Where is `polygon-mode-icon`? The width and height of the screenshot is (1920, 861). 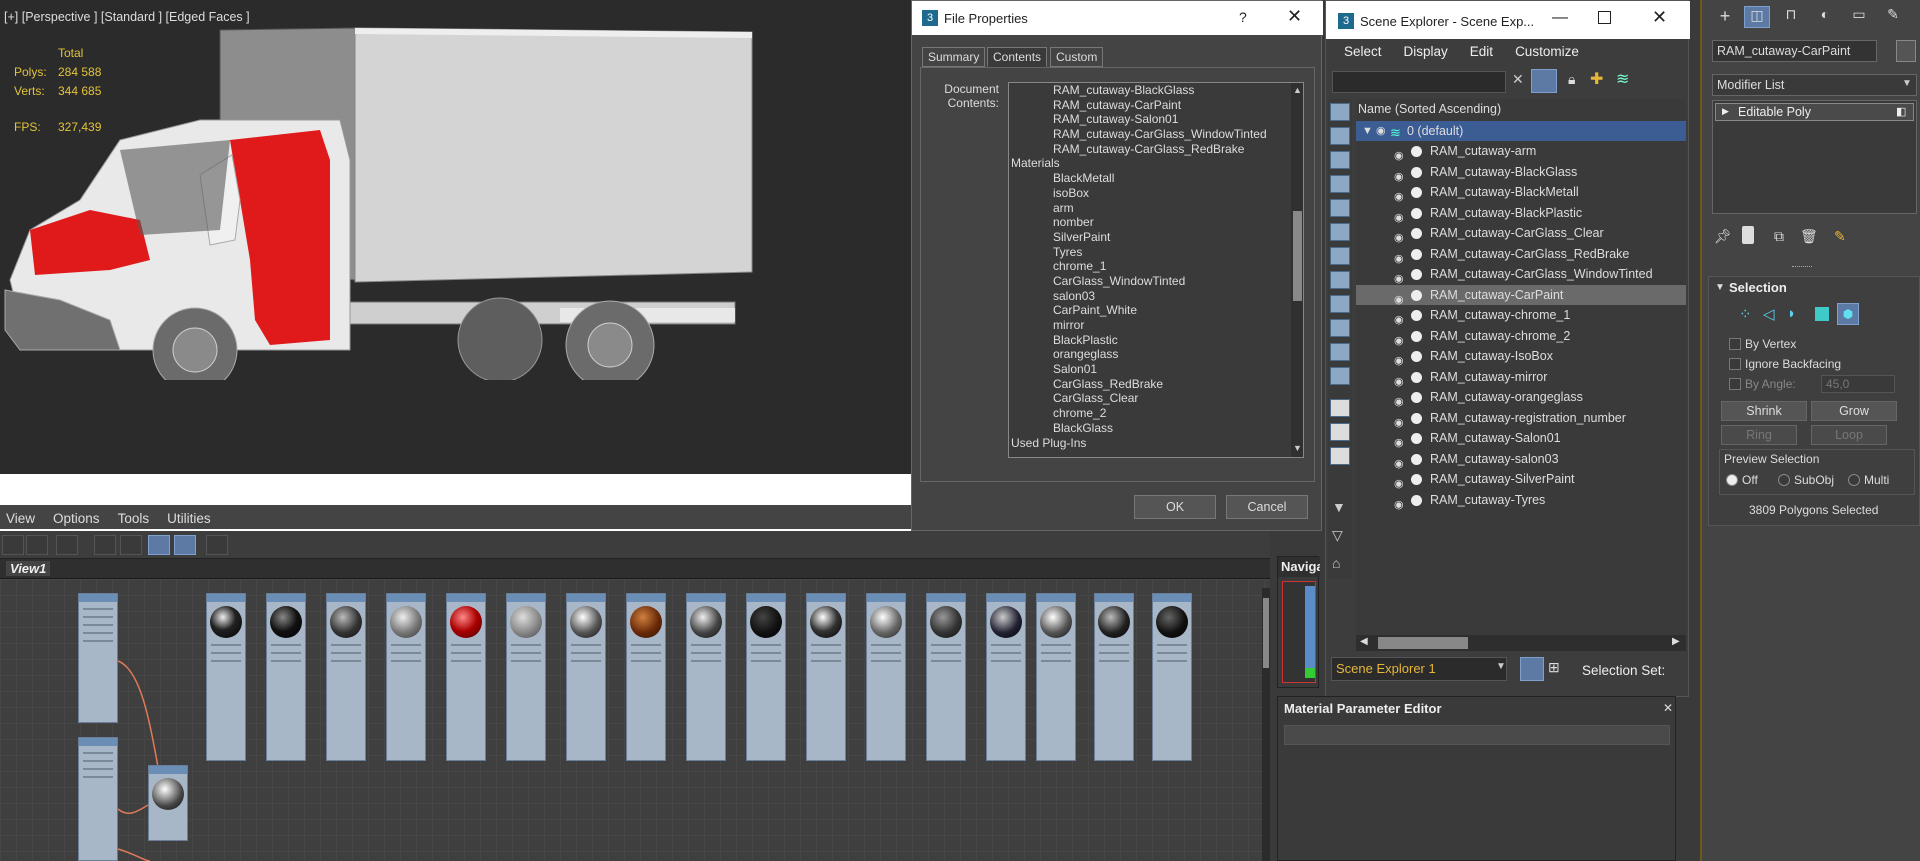
polygon-mode-icon is located at coordinates (1822, 314).